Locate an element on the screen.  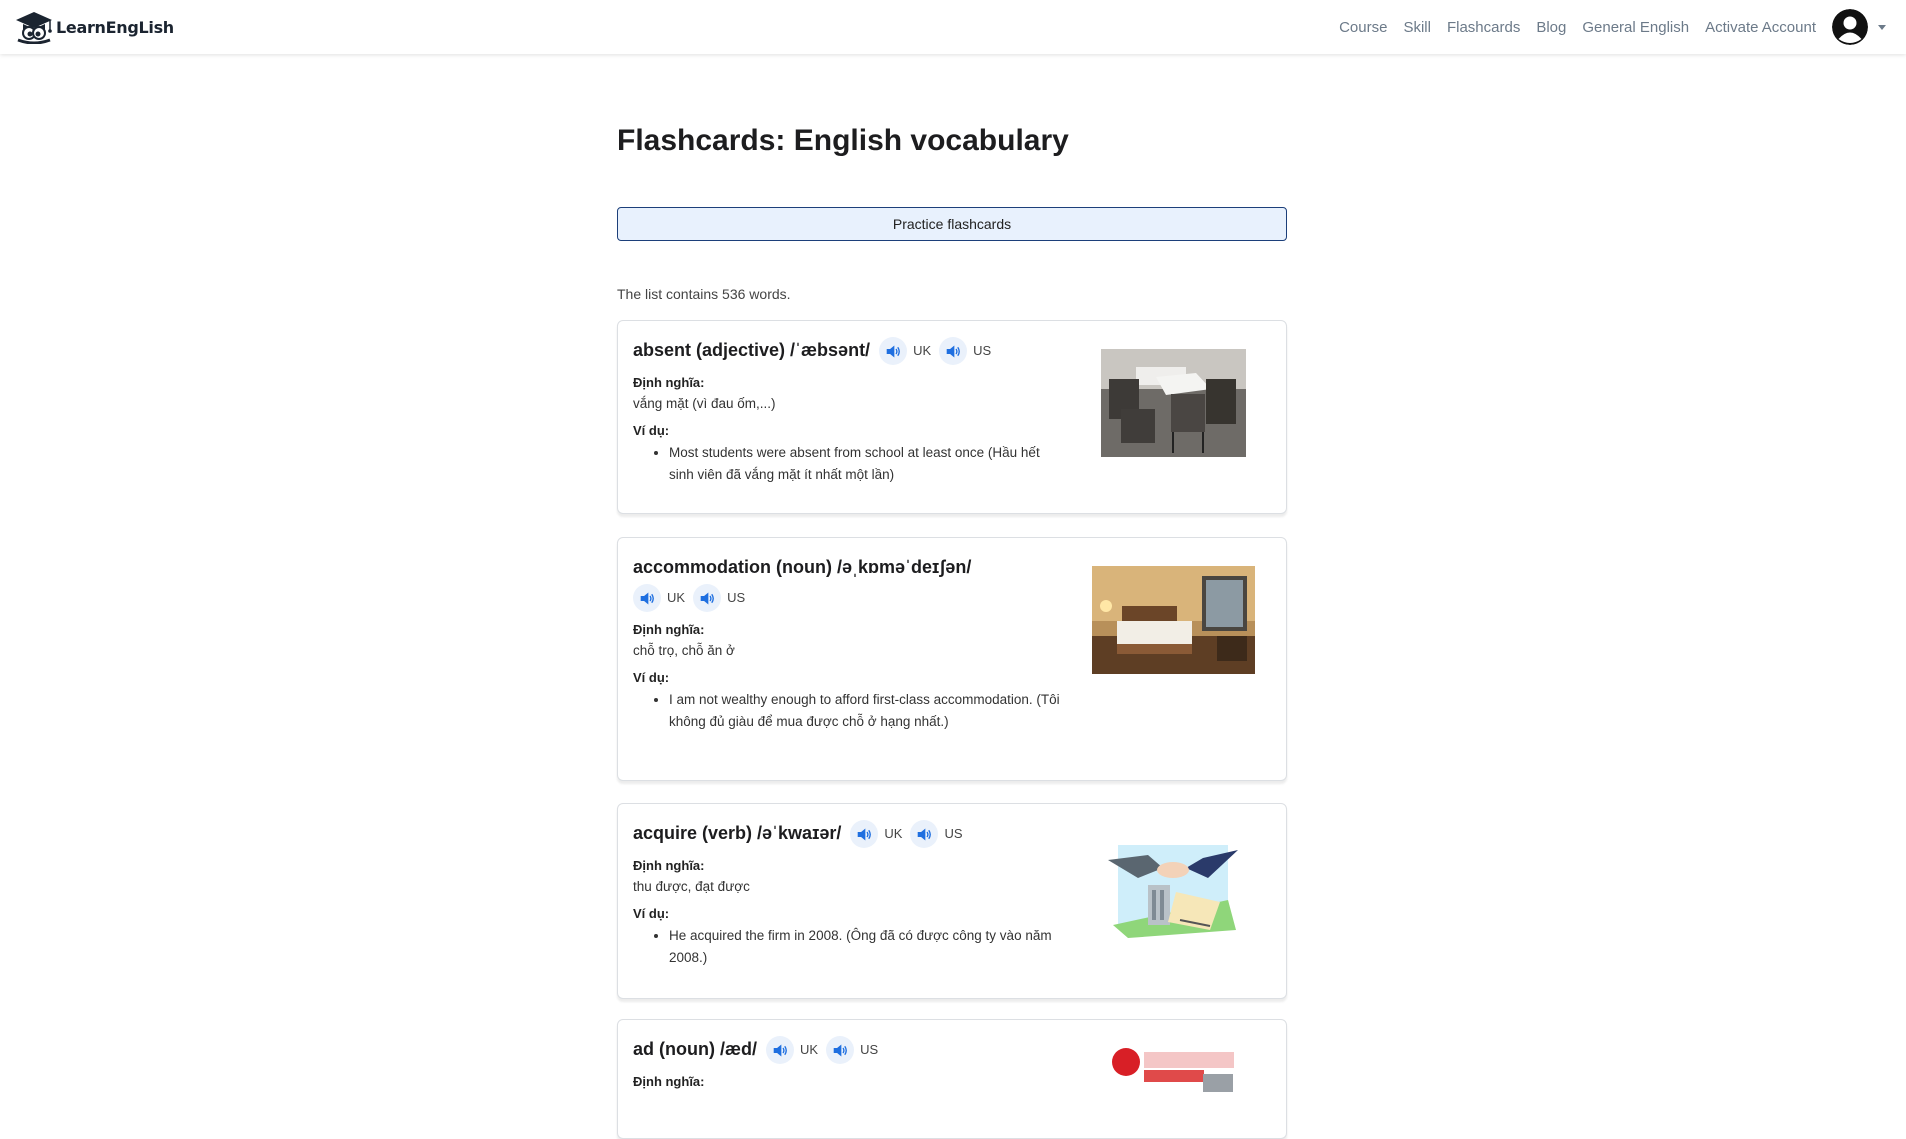
brand: LearnEngLish is located at coordinates (94, 27).